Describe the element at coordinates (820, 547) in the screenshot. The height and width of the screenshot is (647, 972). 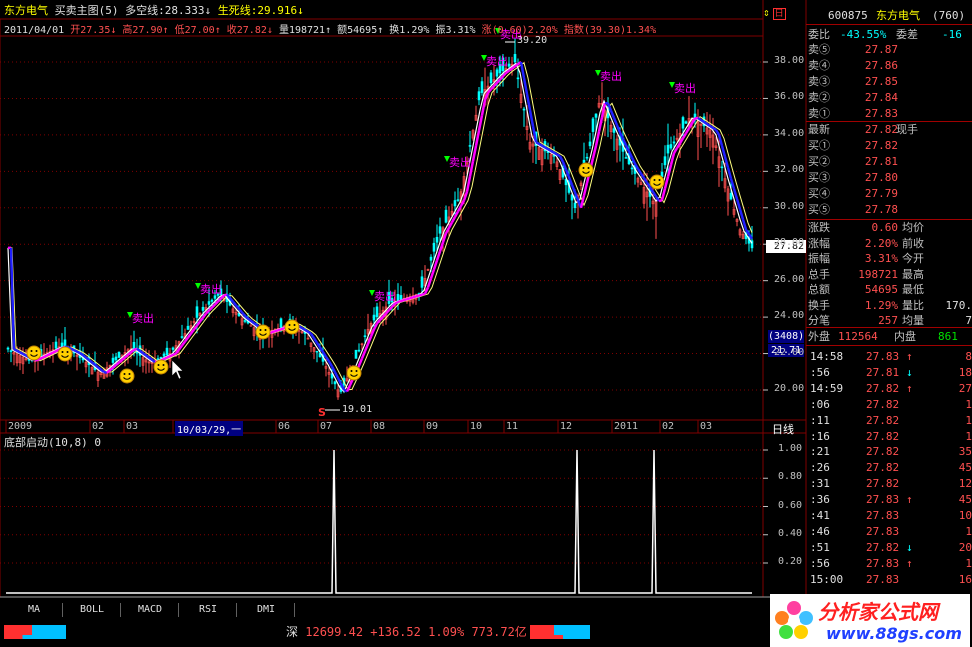
I see `tick-time: :51` at that location.